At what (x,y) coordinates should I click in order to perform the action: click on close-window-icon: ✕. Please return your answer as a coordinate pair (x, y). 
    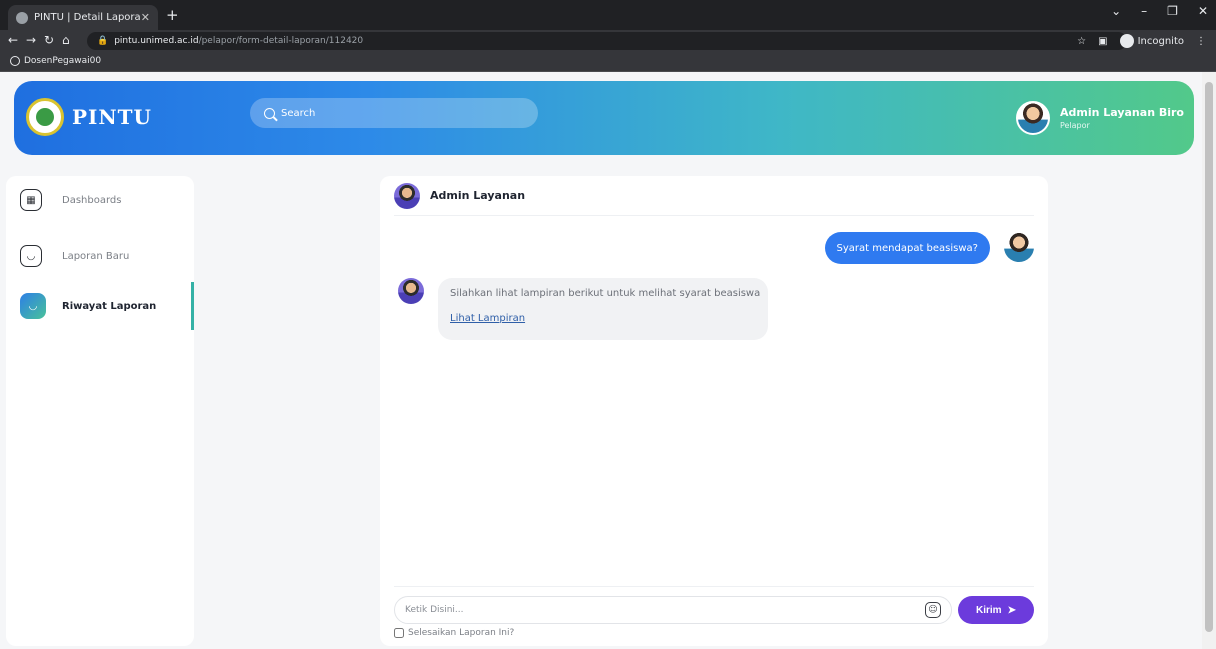
    Looking at the image, I should click on (1203, 11).